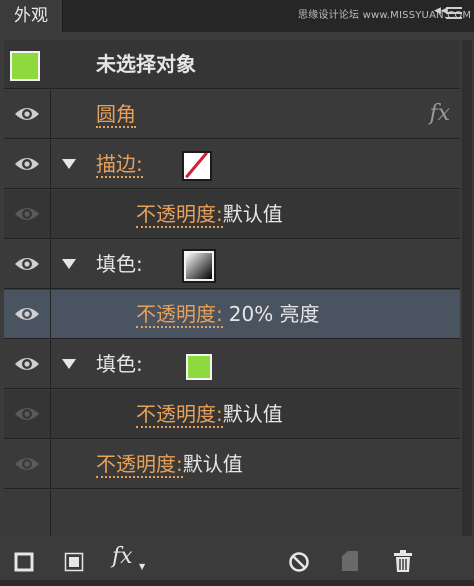 This screenshot has height=586, width=474. I want to click on list-item-opacity-selected: 不透明度: 20% 亮度, so click(232, 314).